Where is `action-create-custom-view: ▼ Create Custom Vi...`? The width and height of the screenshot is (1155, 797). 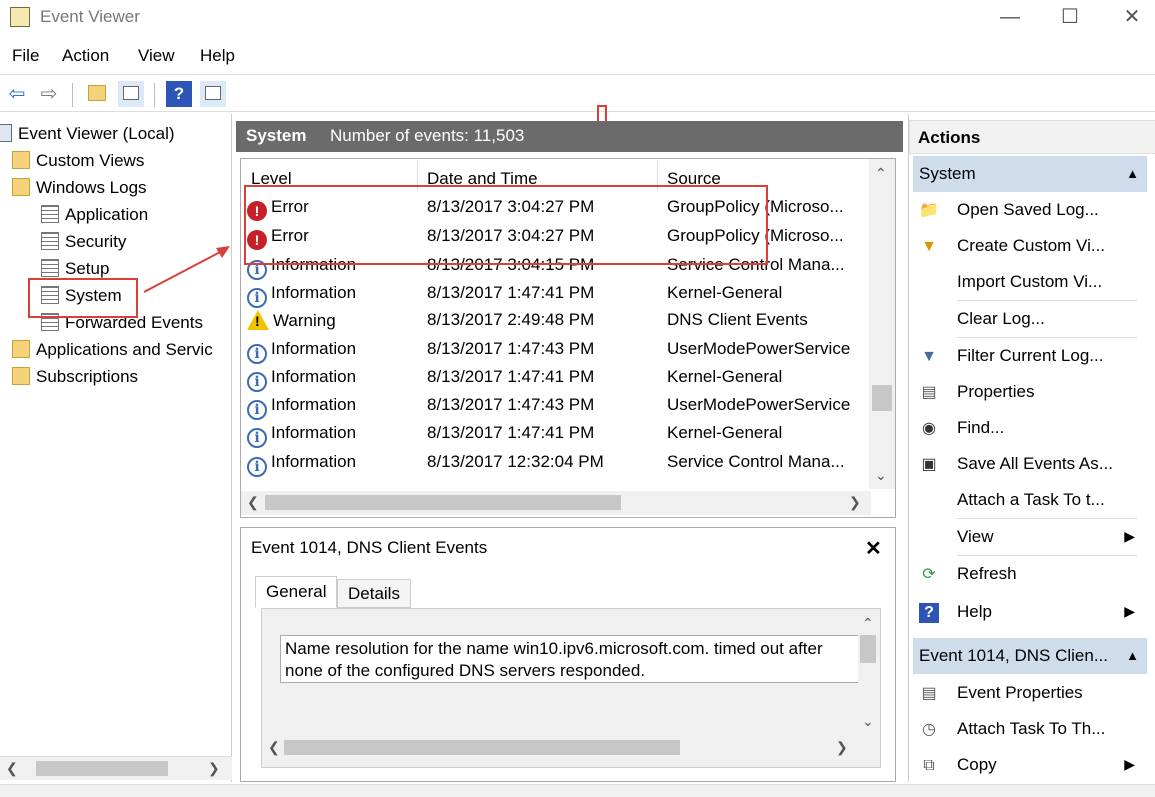 action-create-custom-view: ▼ Create Custom Vi... is located at coordinates (1030, 247).